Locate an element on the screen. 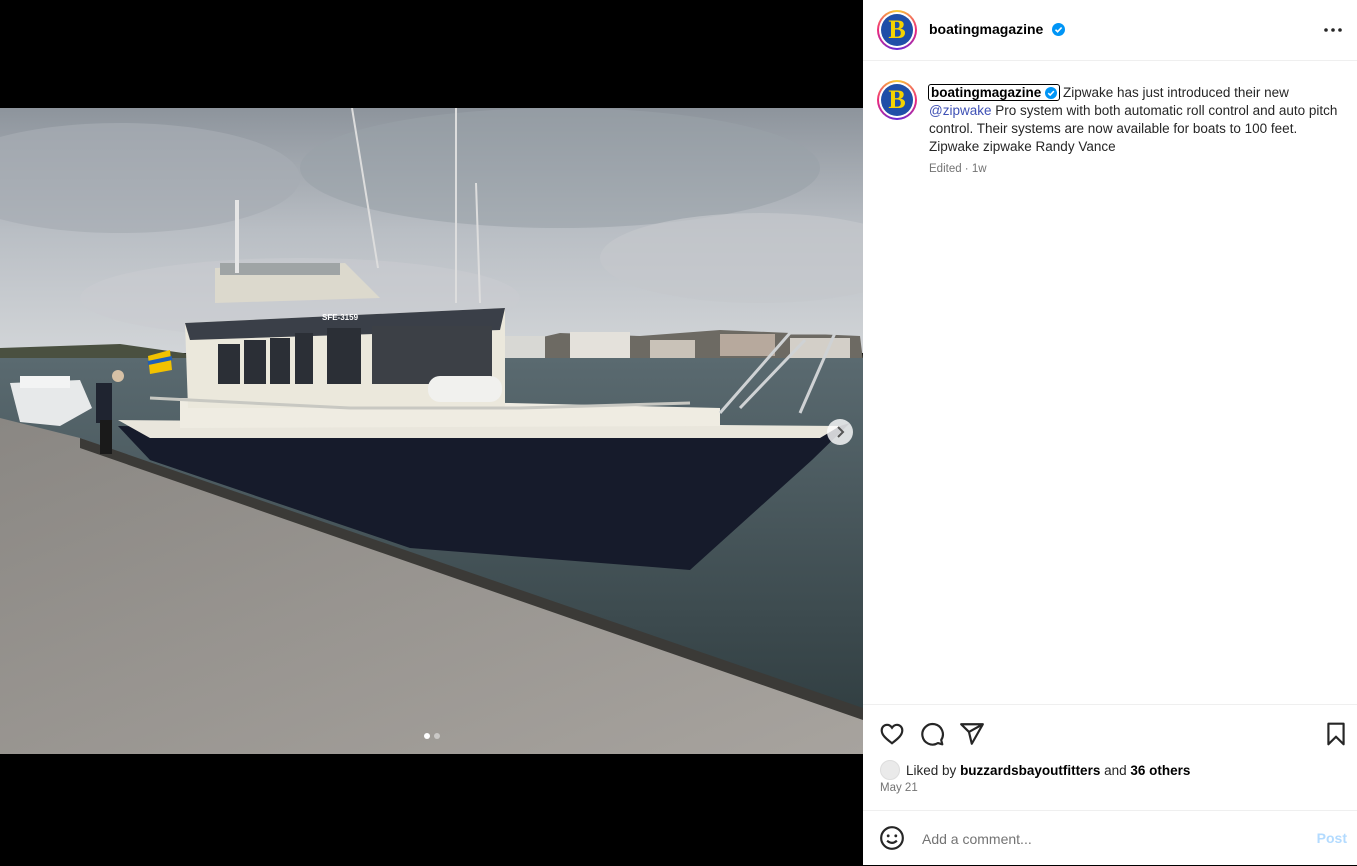 This screenshot has height=866, width=1357. comment-bar: Post is located at coordinates (1110, 838).